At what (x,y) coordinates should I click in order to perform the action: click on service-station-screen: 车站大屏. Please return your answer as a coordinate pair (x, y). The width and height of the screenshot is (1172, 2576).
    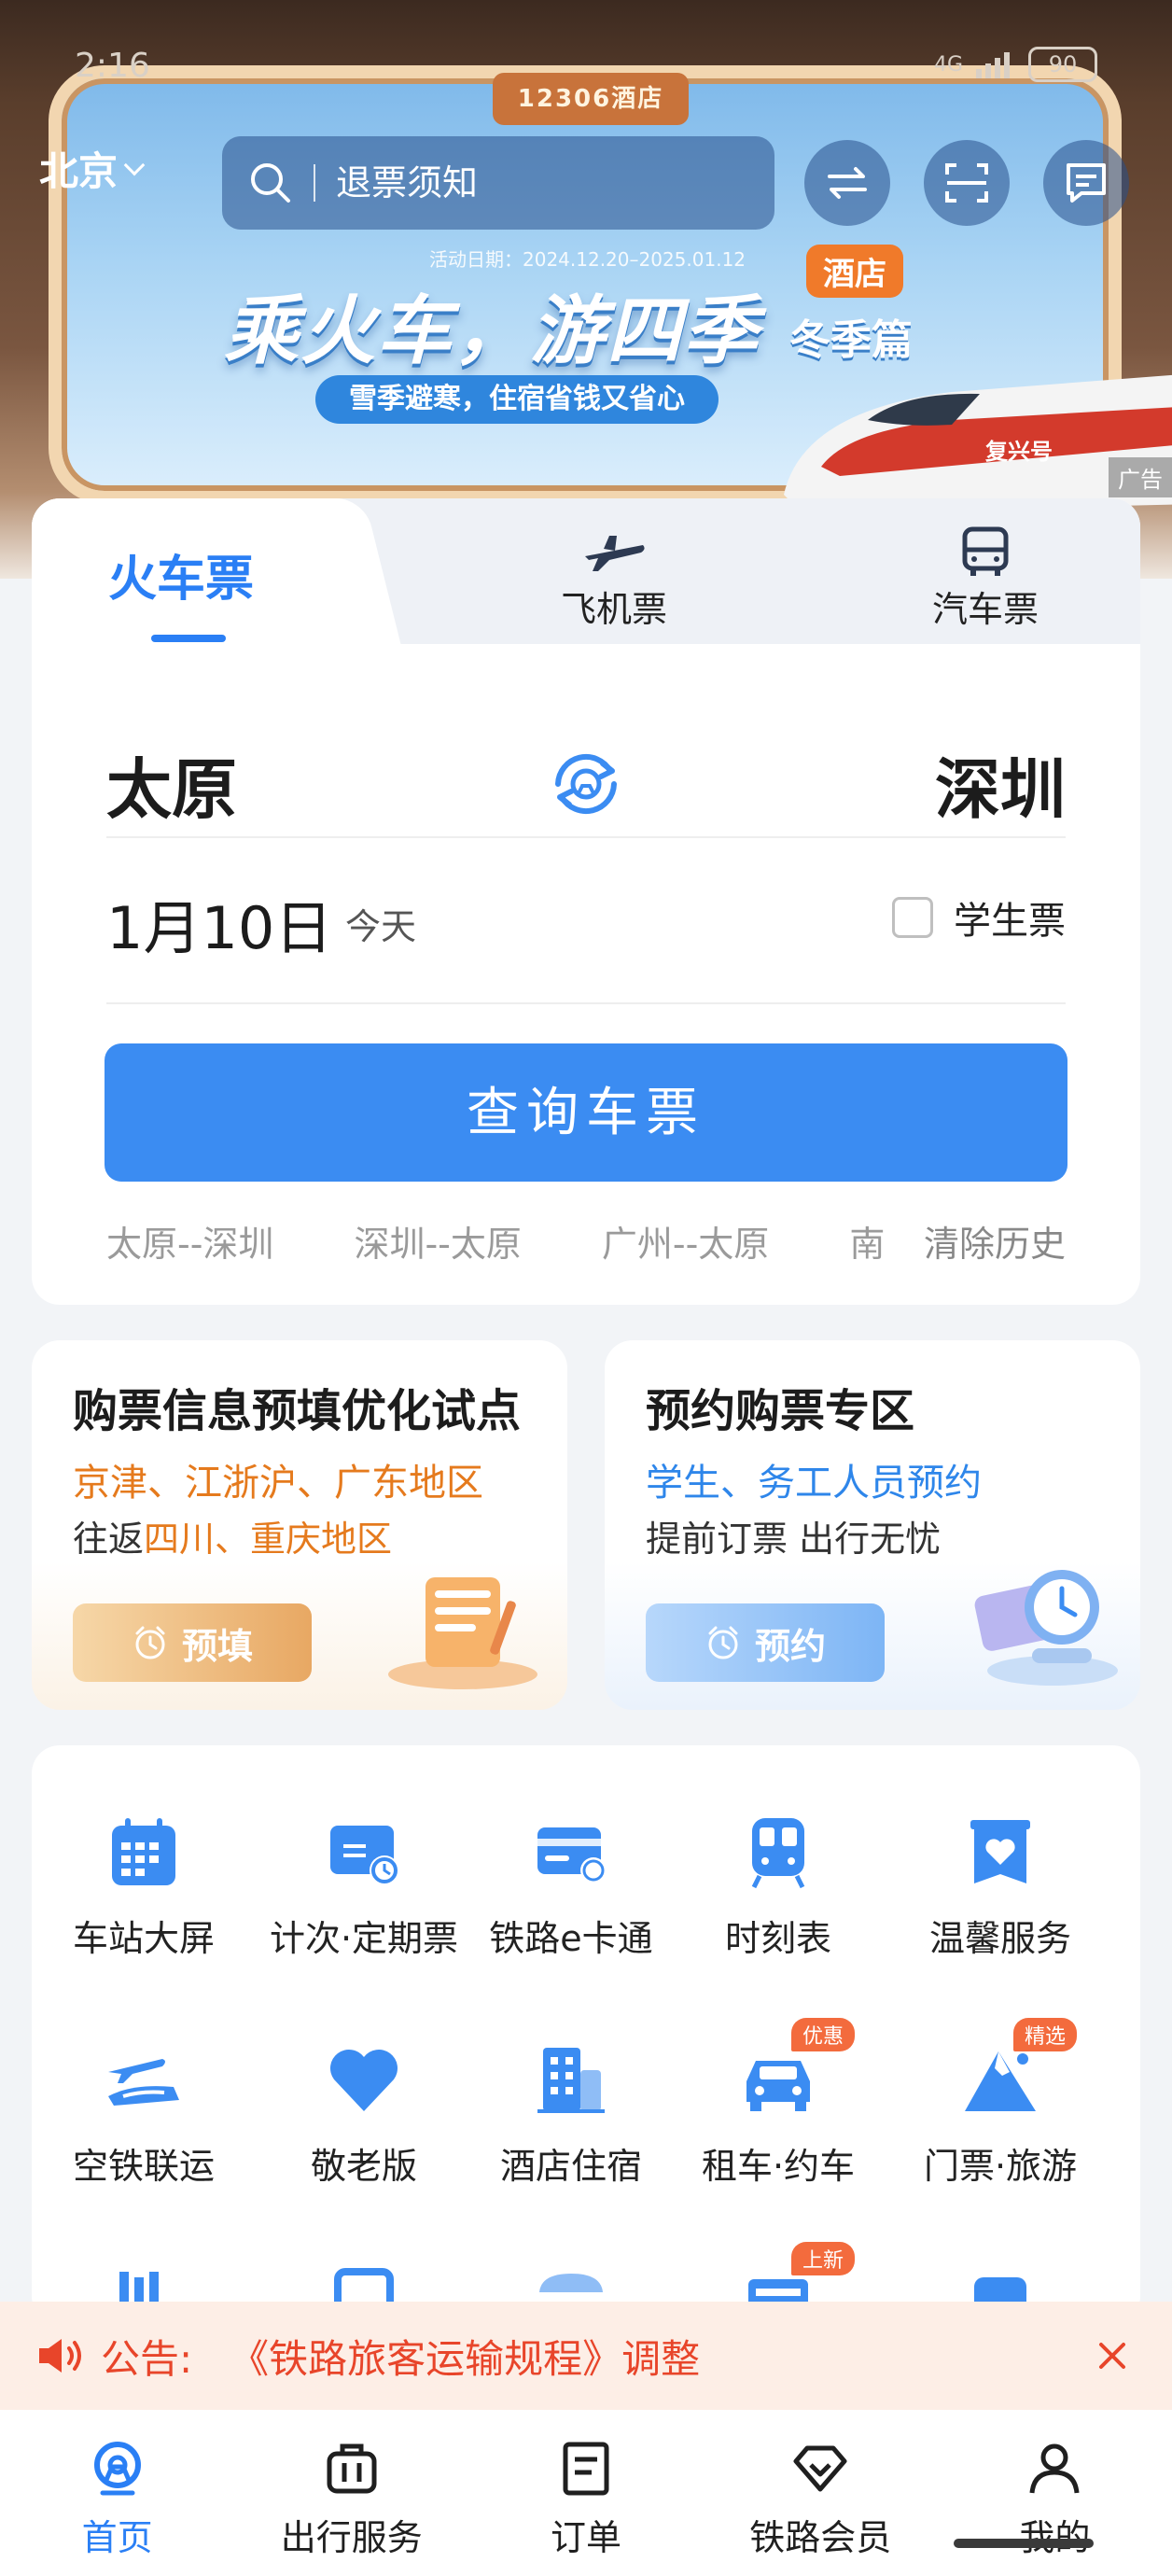
    Looking at the image, I should click on (144, 1887).